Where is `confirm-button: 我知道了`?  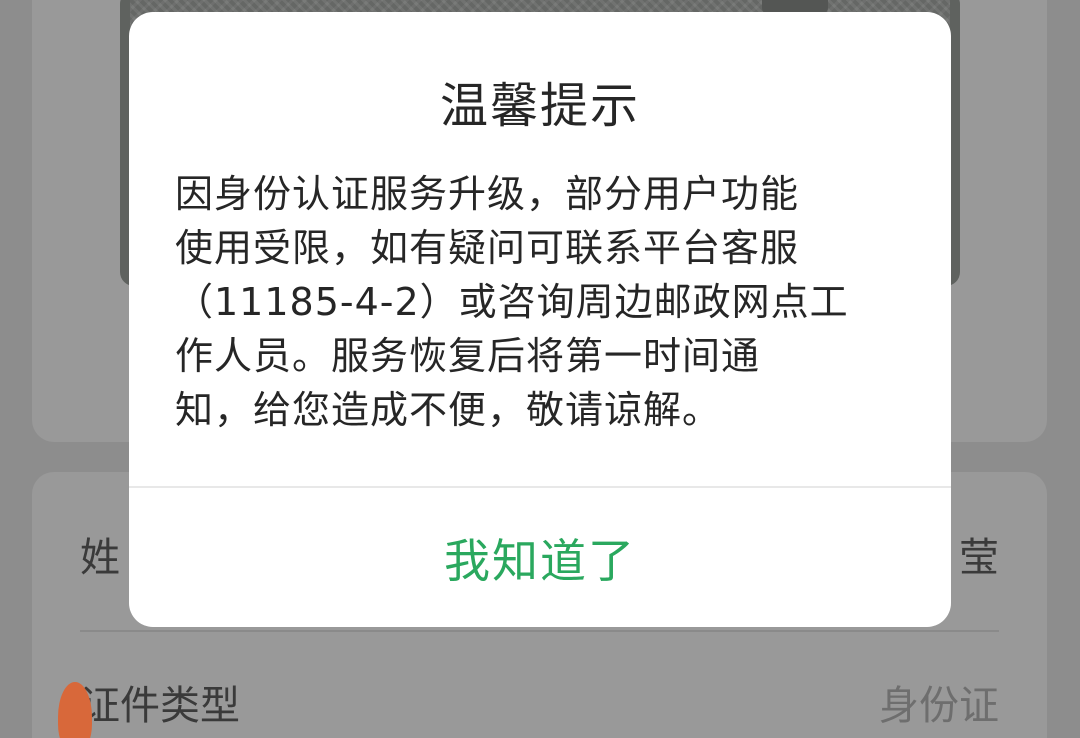 confirm-button: 我知道了 is located at coordinates (540, 557).